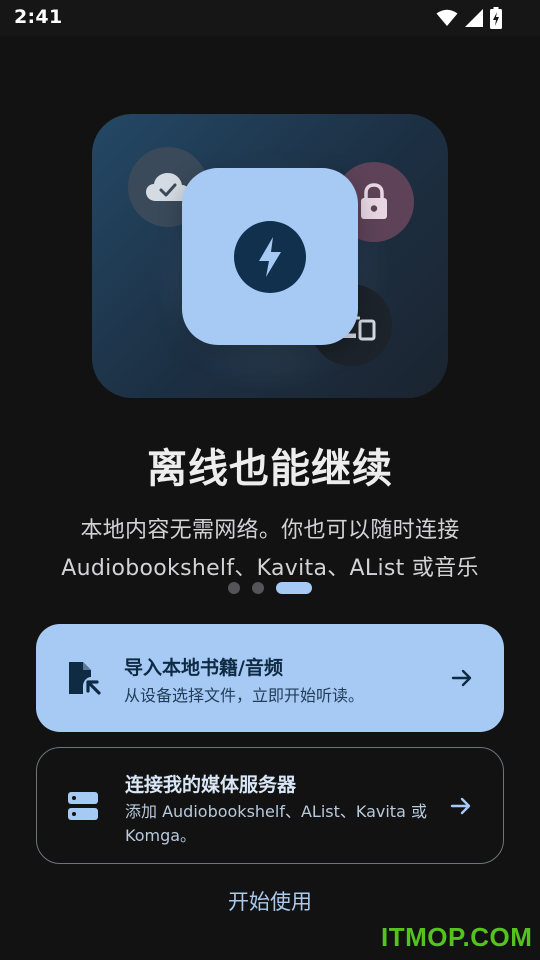  What do you see at coordinates (203, 668) in the screenshot?
I see `import-title: 导入本地书籍/音频` at bounding box center [203, 668].